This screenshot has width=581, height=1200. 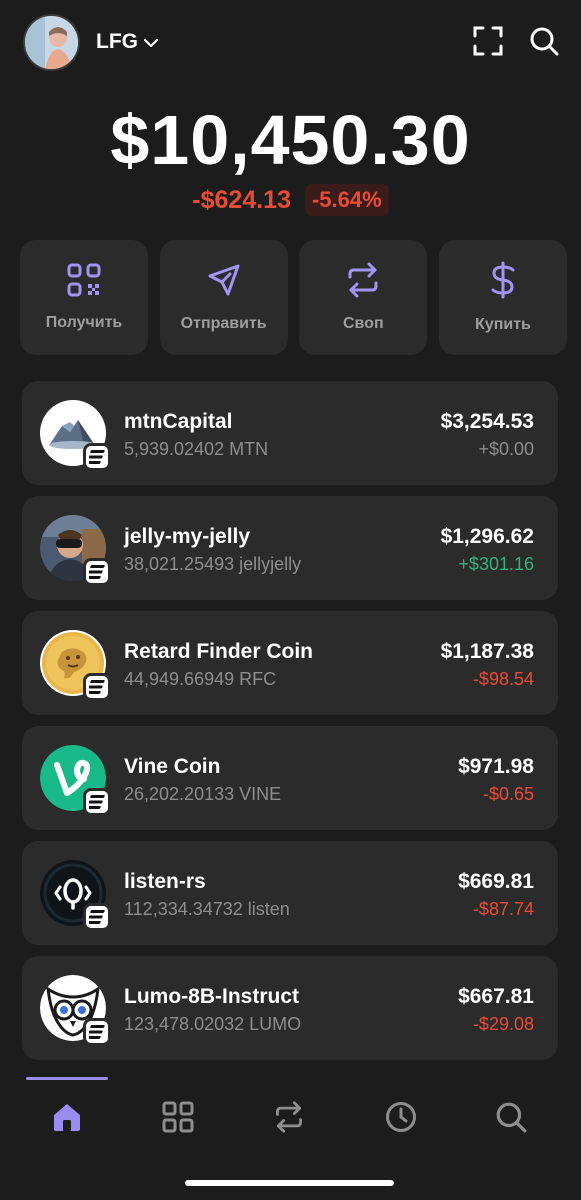 I want to click on token-balance: 112,334.34732 listen, so click(x=207, y=909).